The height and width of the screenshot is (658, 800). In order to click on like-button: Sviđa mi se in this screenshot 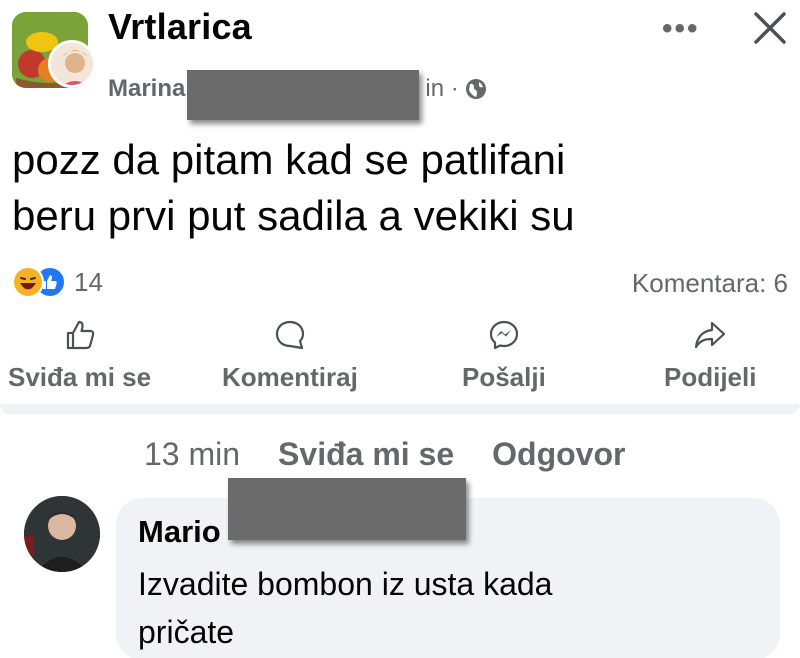, I will do `click(79, 355)`.